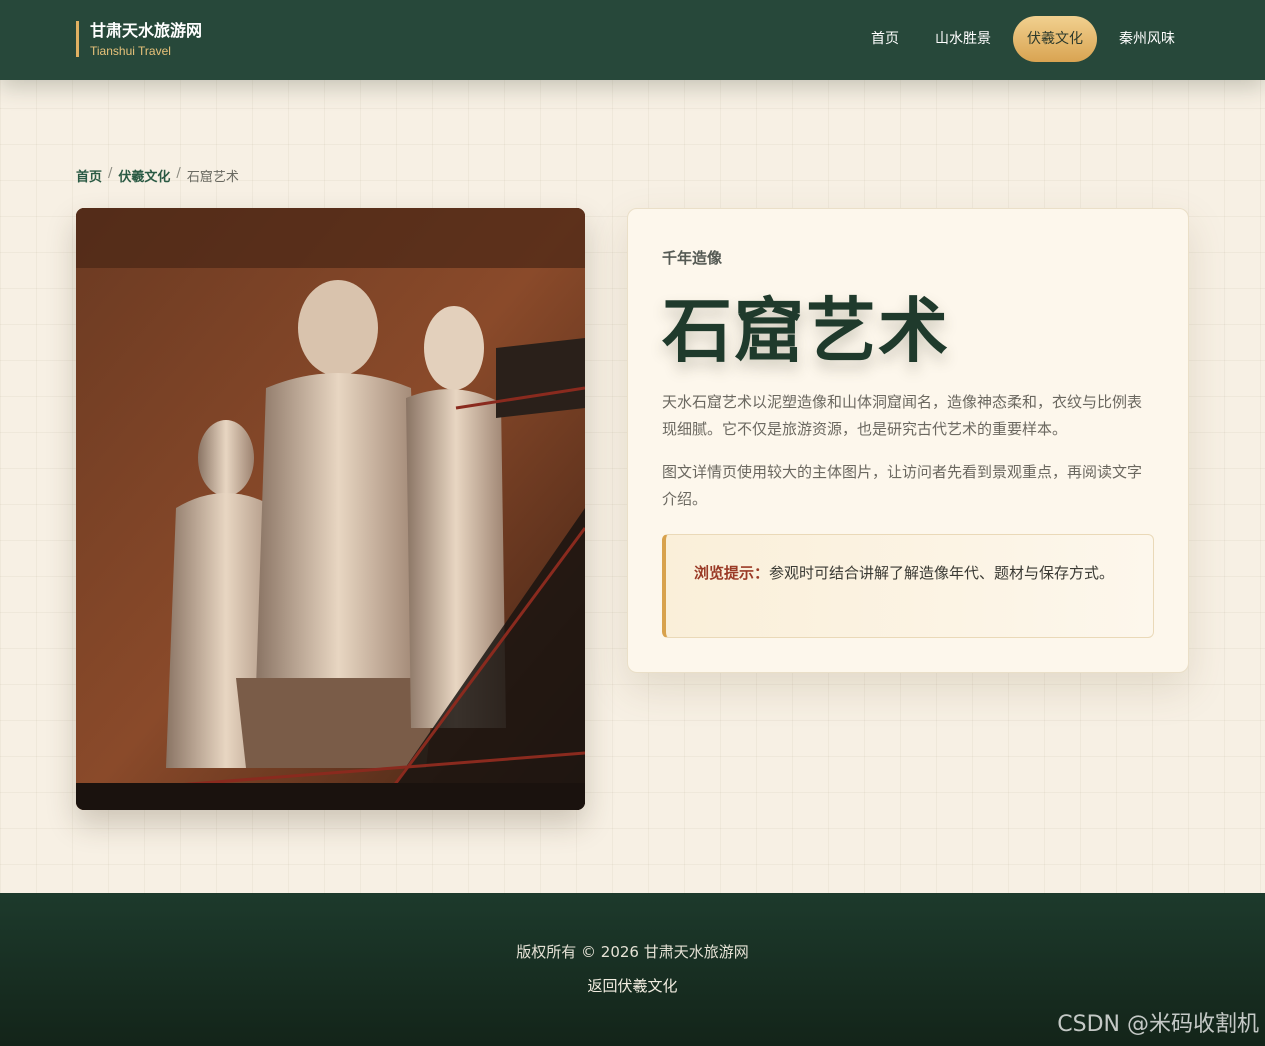 The width and height of the screenshot is (1265, 1046). I want to click on tip-text: 参观时可结合讲解了解造像年代、题材与保存方式。, so click(942, 573).